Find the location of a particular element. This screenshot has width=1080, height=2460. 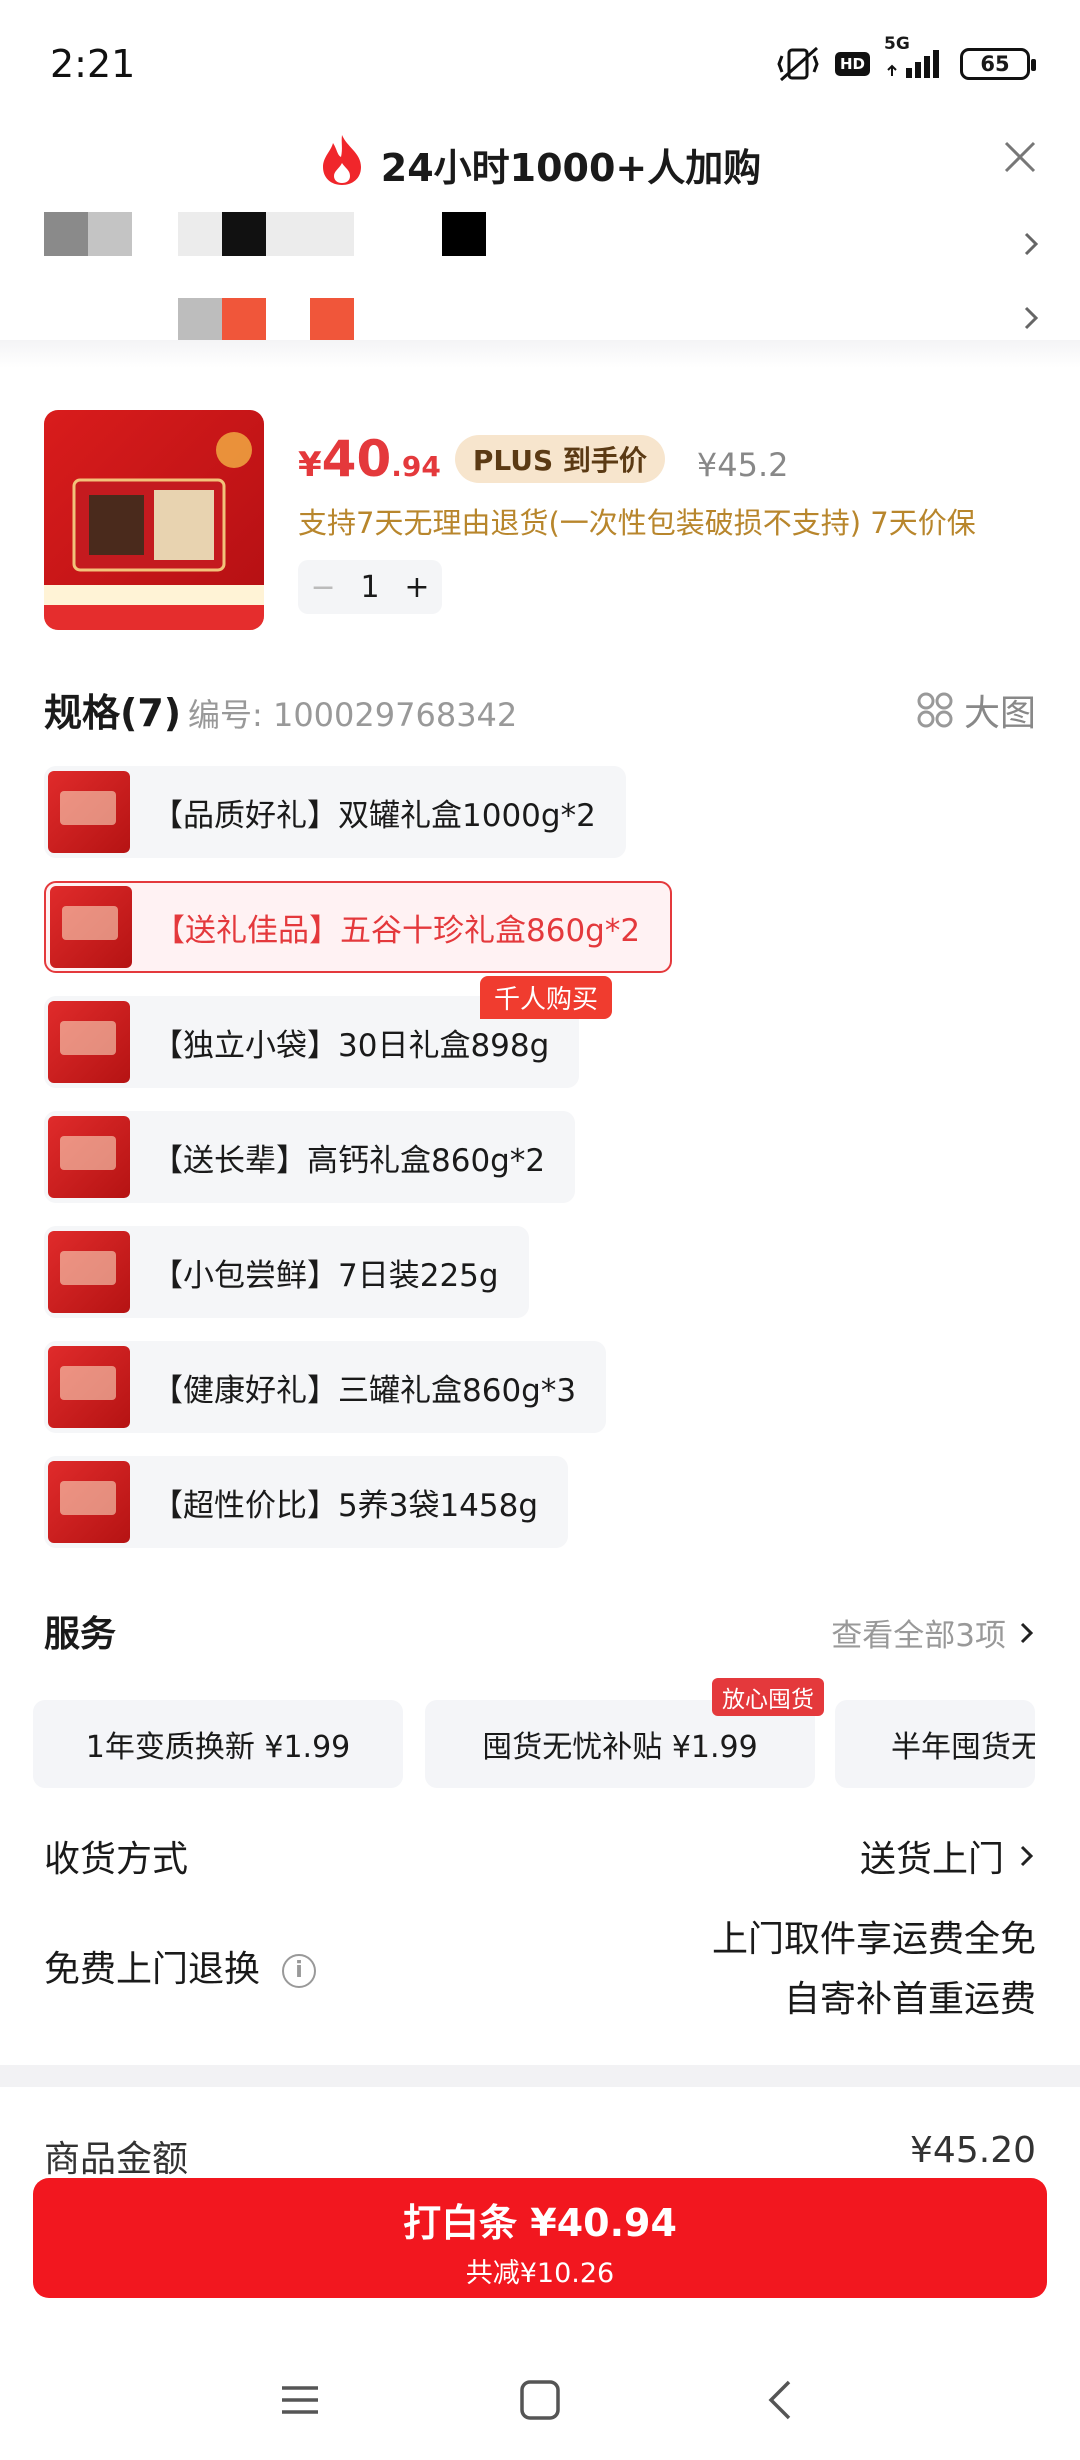

variant-option: 【品质好礼】双罐礼盒1000g*2 is located at coordinates (335, 812).